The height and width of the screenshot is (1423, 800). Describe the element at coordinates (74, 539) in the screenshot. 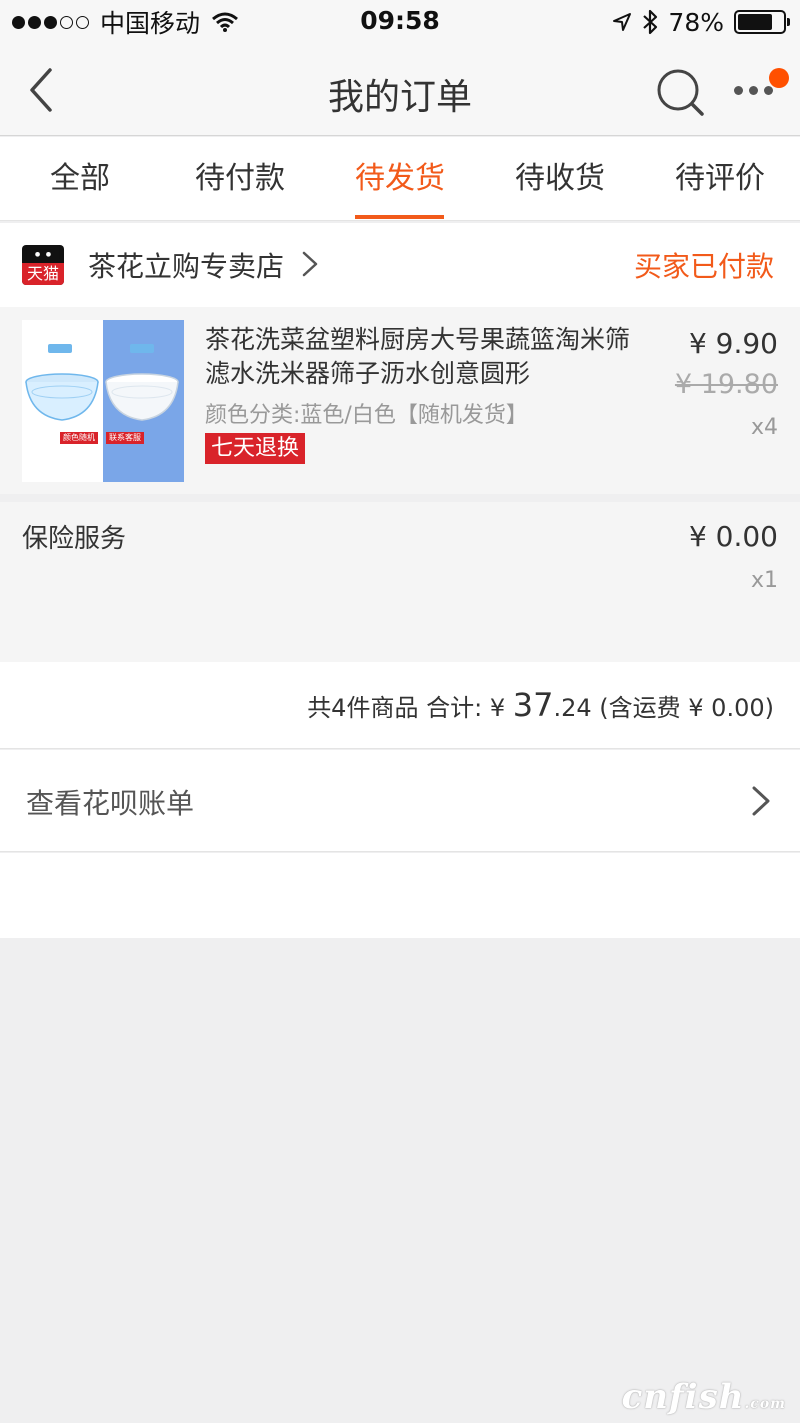

I see `insurance-label: 保险服务` at that location.